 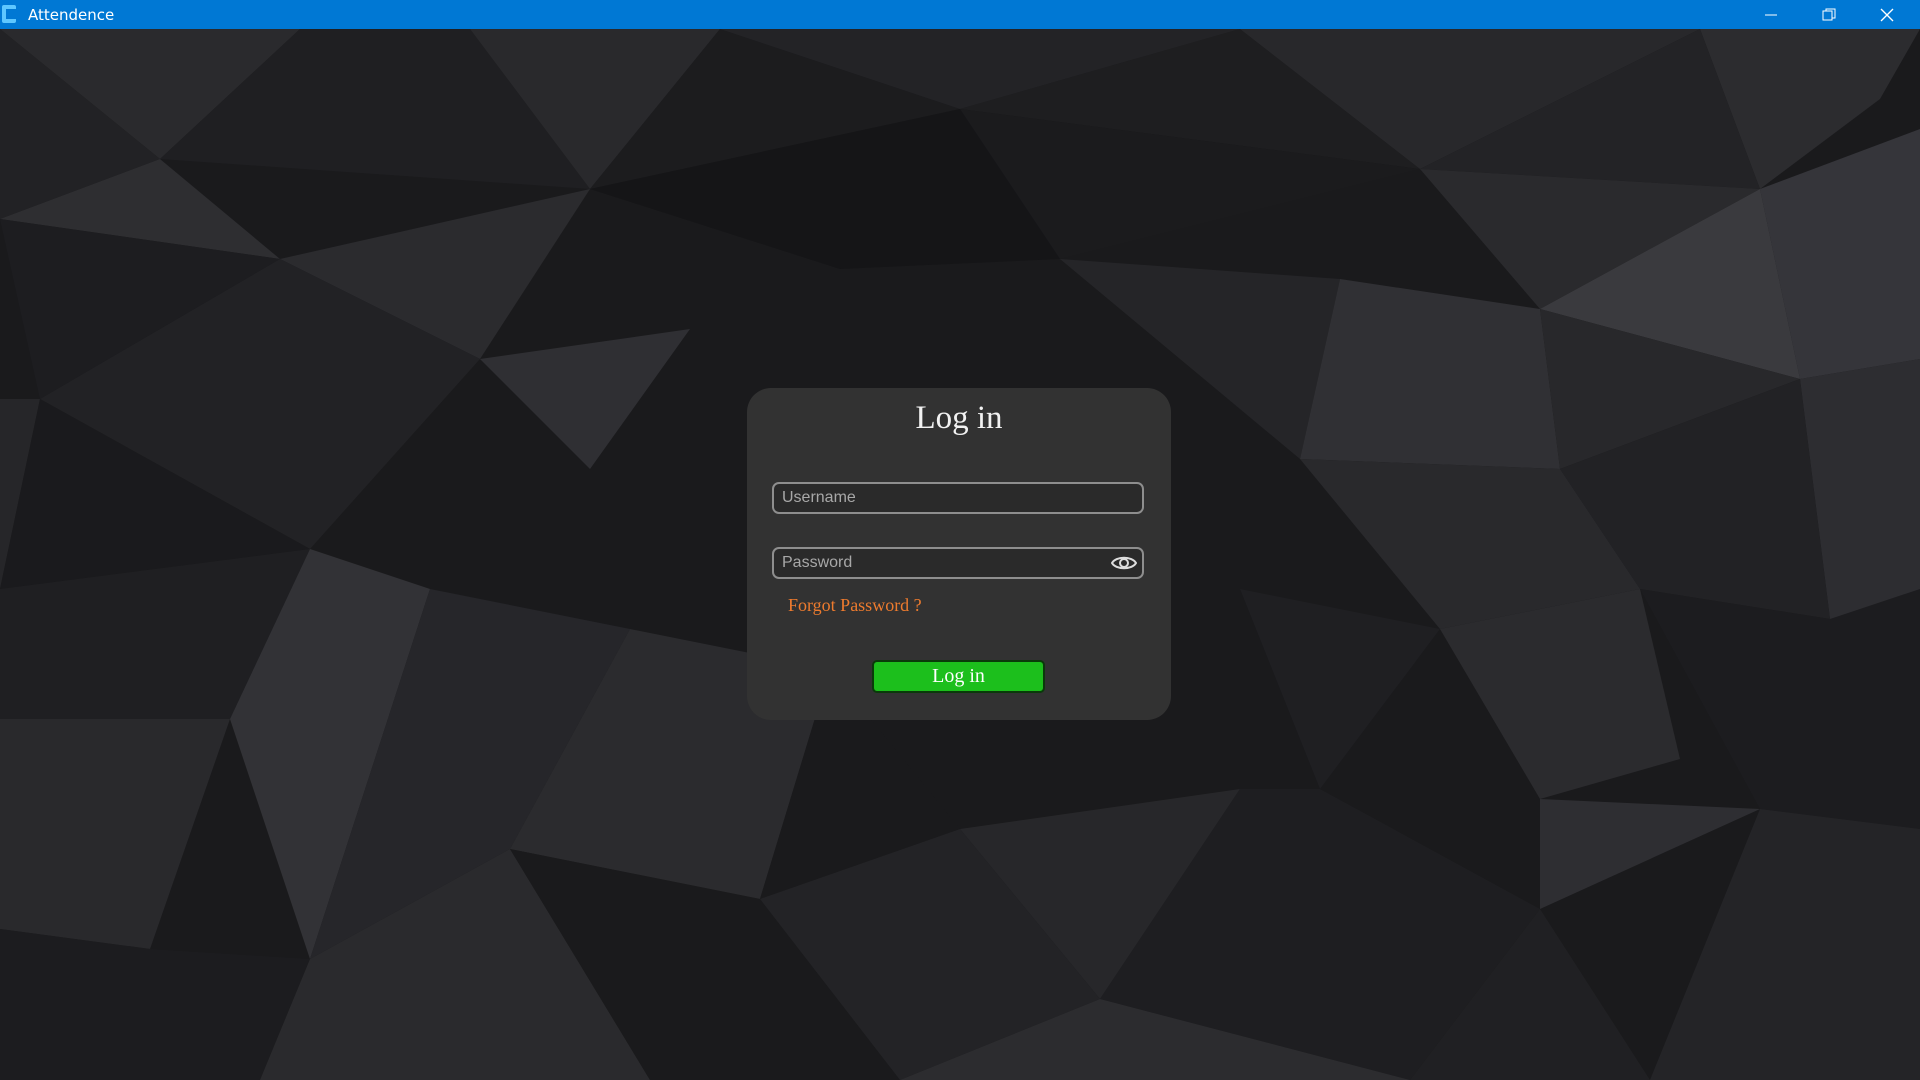 What do you see at coordinates (960, 14) in the screenshot?
I see `window-titlebar: Attendence` at bounding box center [960, 14].